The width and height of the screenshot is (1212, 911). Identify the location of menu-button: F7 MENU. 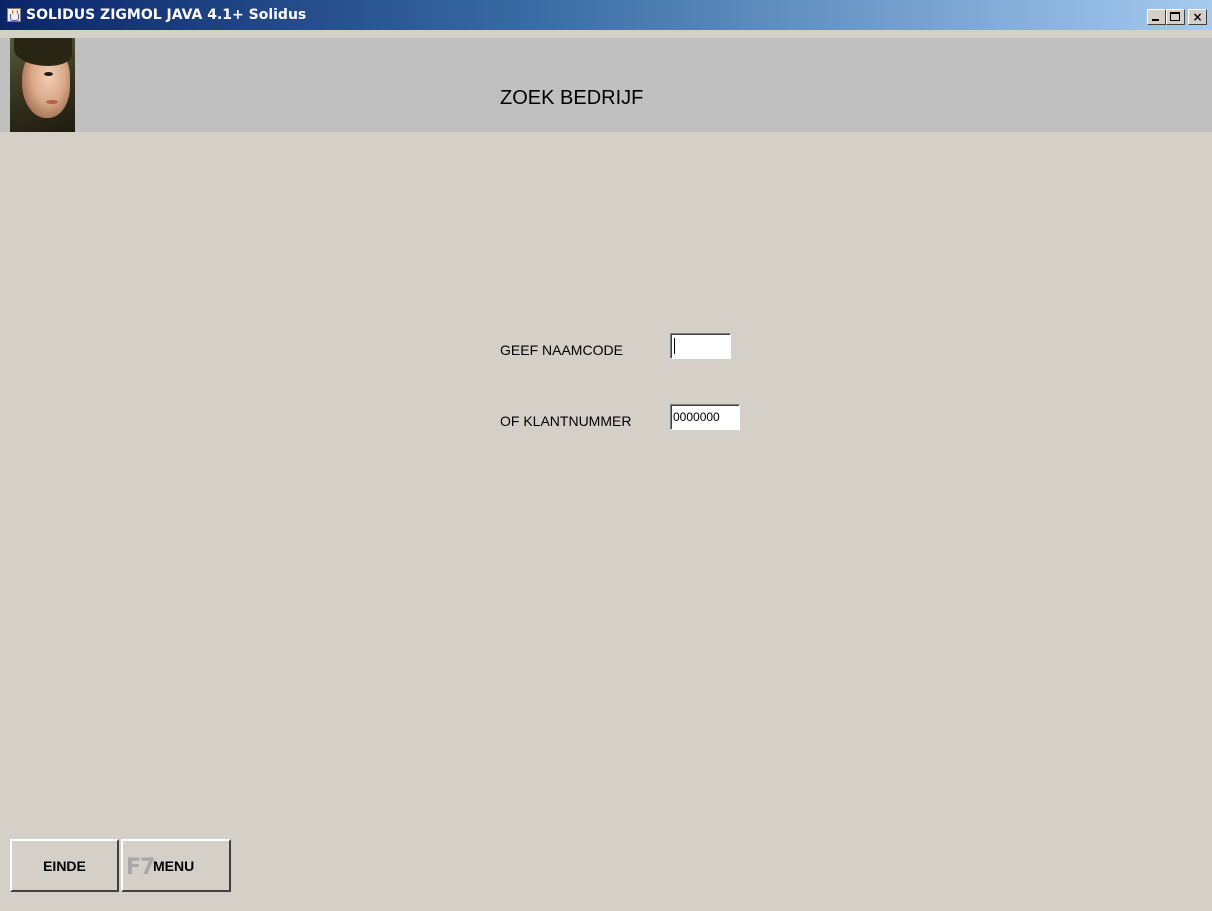
(176, 865).